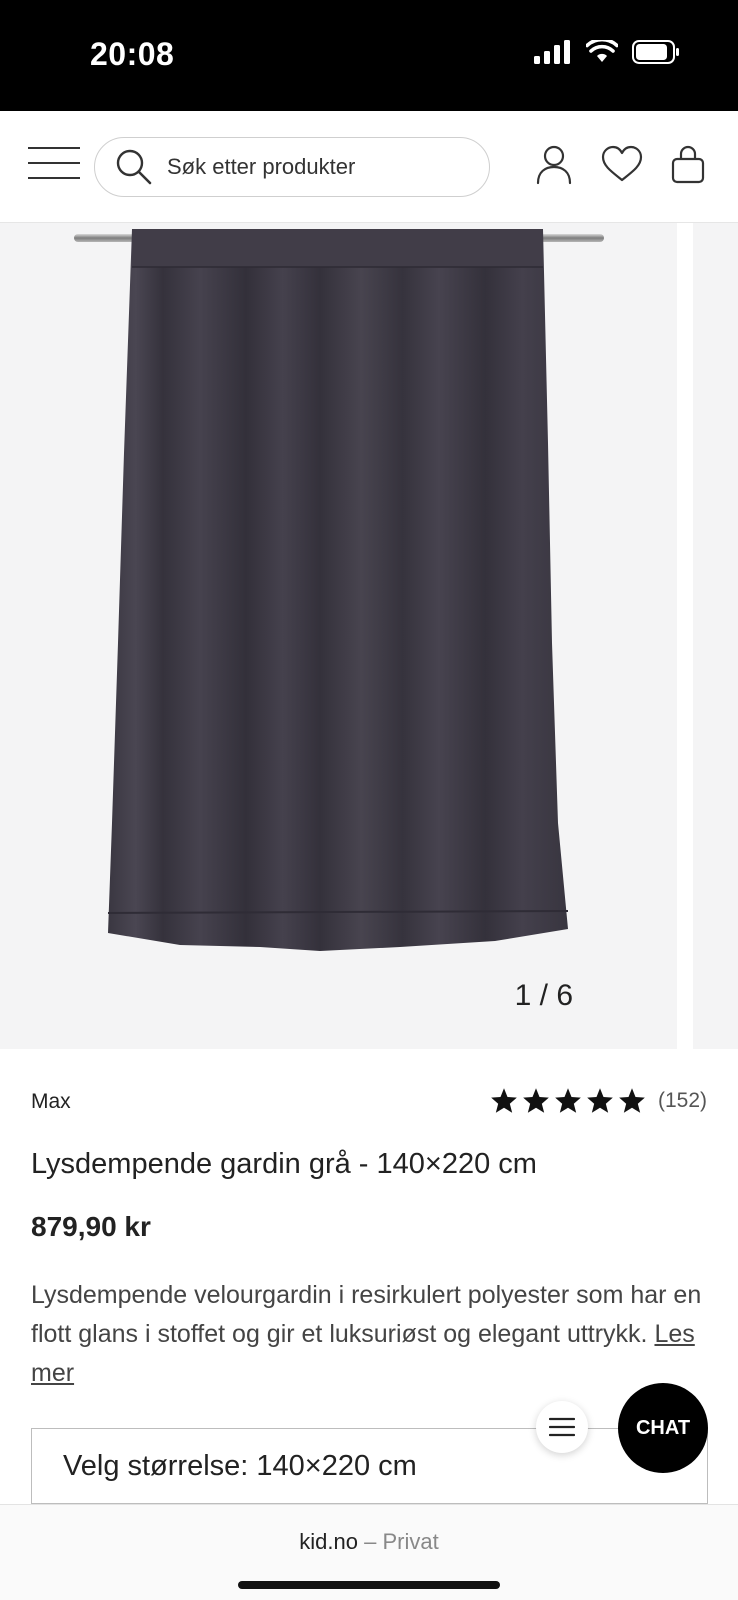 This screenshot has height=1600, width=738. Describe the element at coordinates (369, 1585) in the screenshot. I see `home-indicator` at that location.